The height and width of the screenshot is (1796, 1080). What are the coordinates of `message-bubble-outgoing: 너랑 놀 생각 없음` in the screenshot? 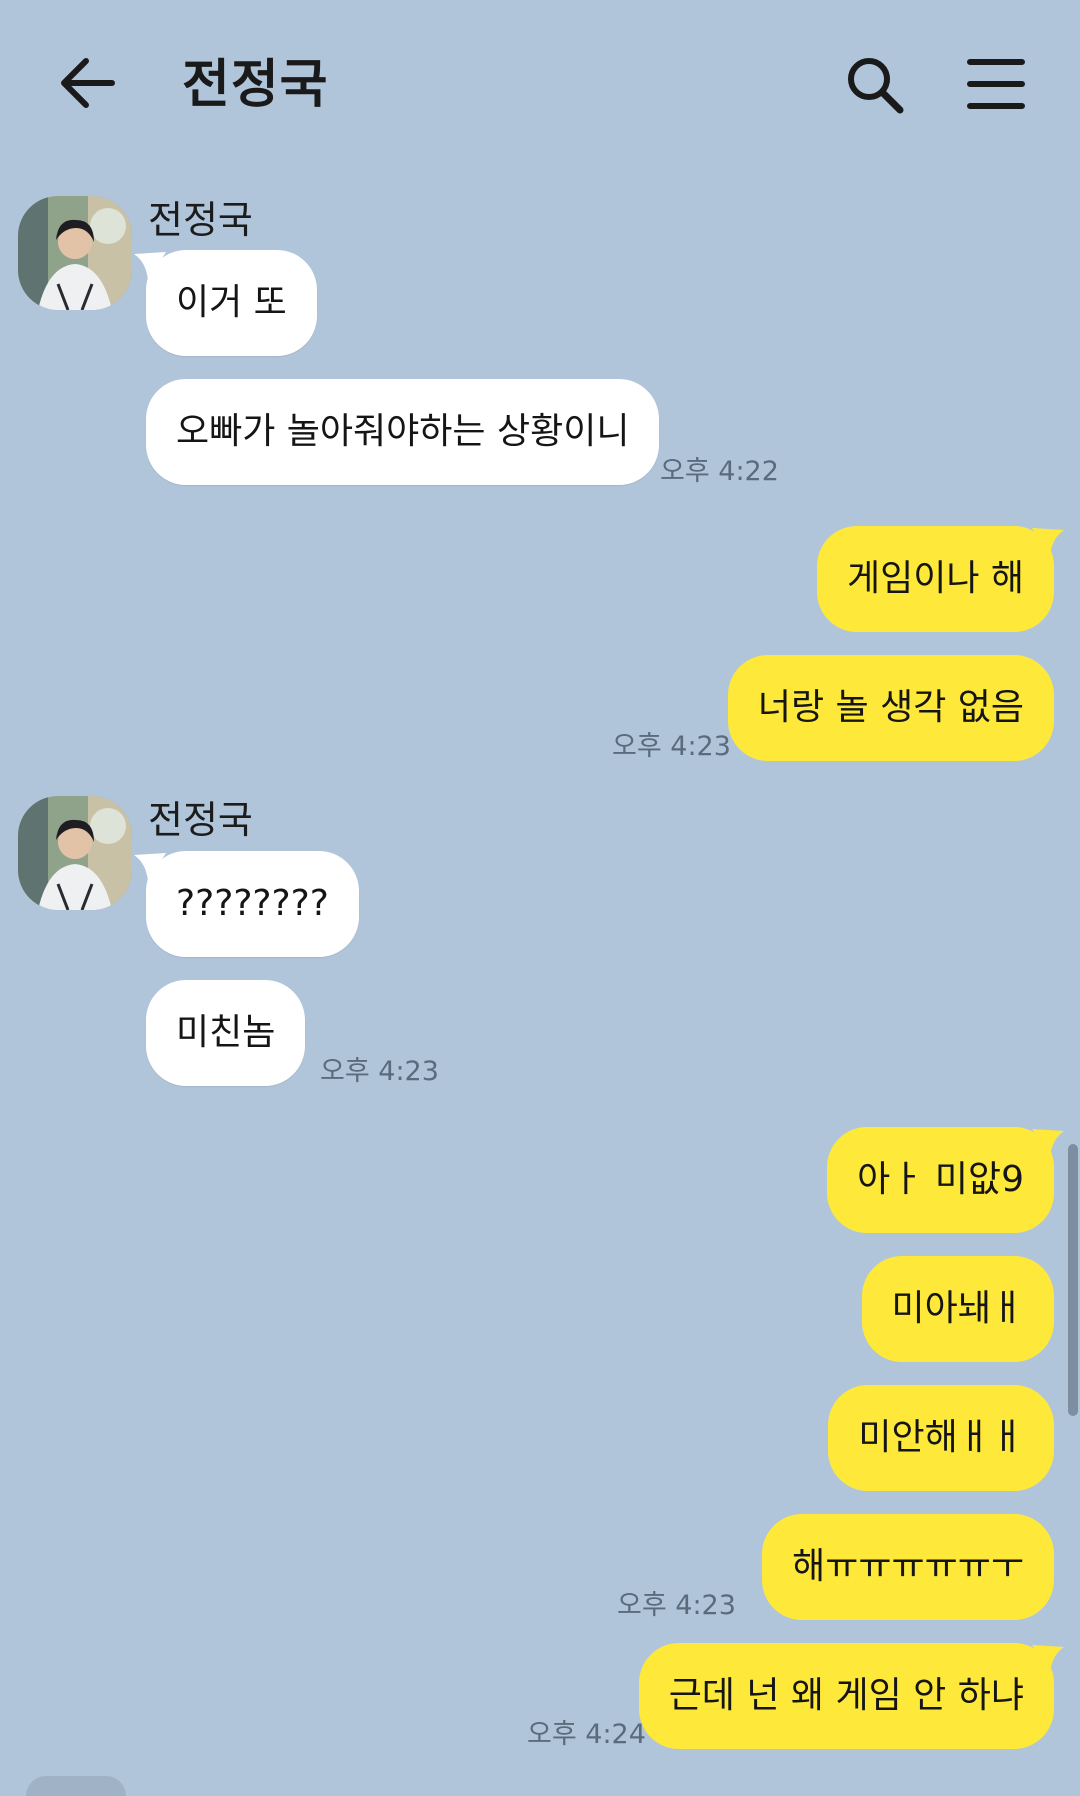 It's located at (890, 708).